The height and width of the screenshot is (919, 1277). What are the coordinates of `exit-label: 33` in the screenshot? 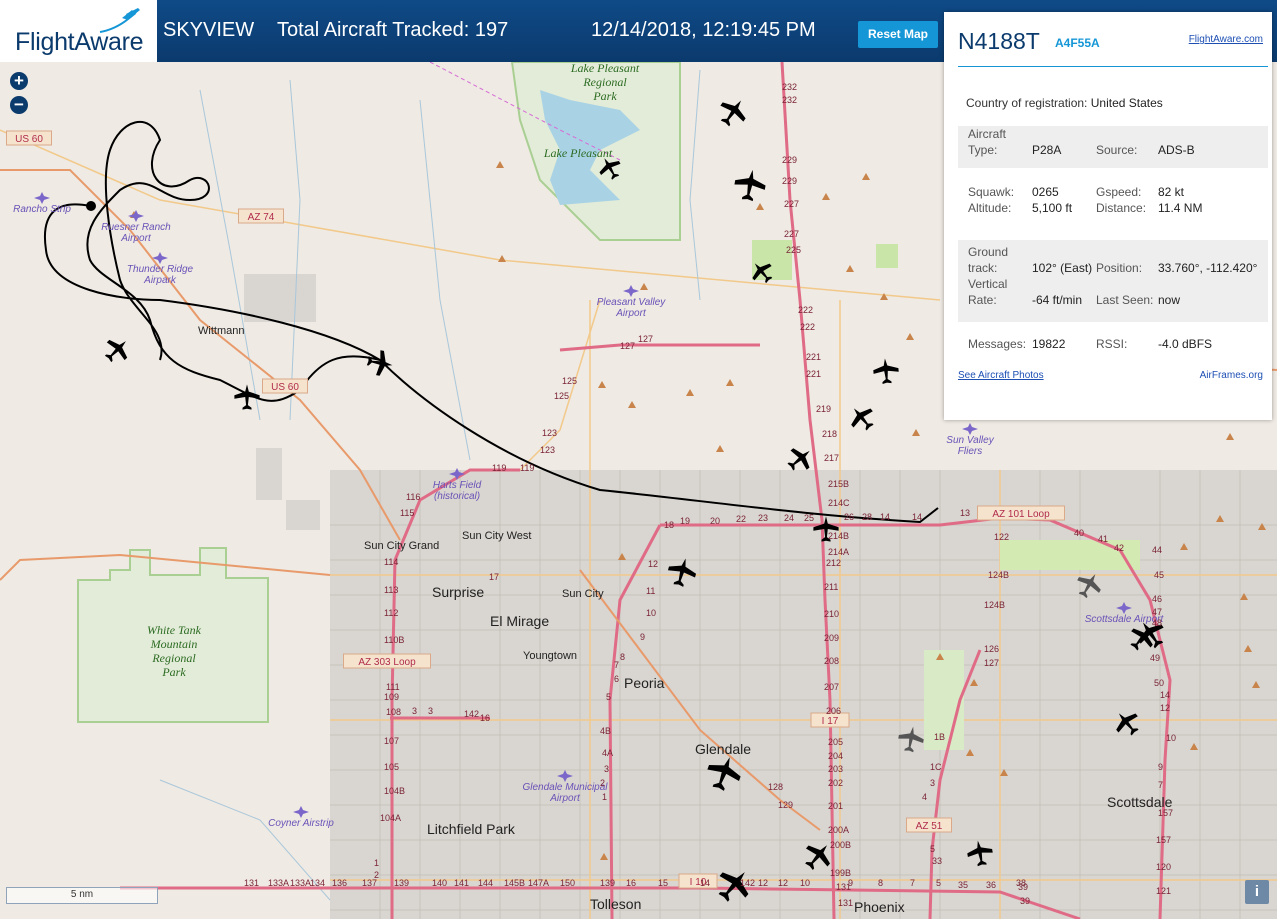 It's located at (937, 861).